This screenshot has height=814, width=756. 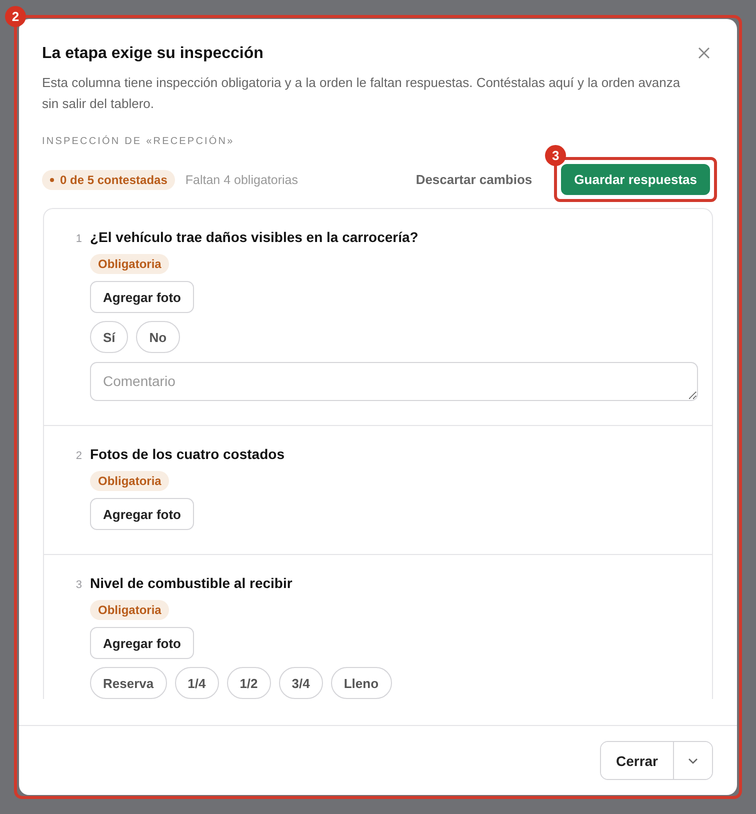 What do you see at coordinates (361, 683) in the screenshot?
I see `answer-option: Lleno` at bounding box center [361, 683].